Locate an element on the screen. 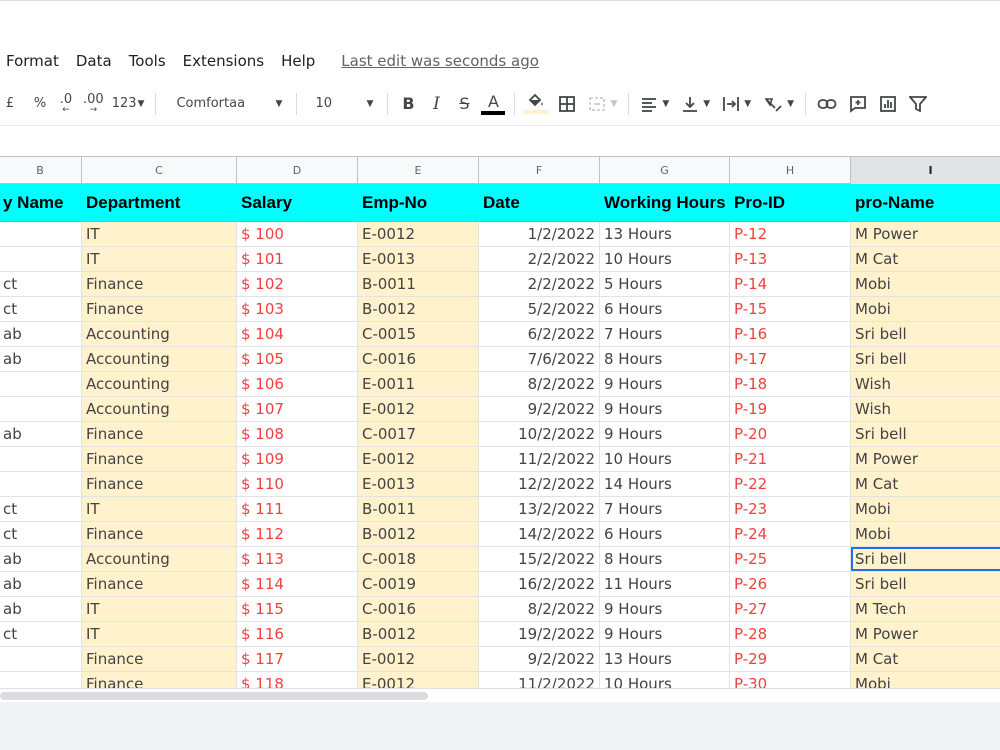 This screenshot has width=1000, height=750. table-cell: $ 104 is located at coordinates (297, 334).